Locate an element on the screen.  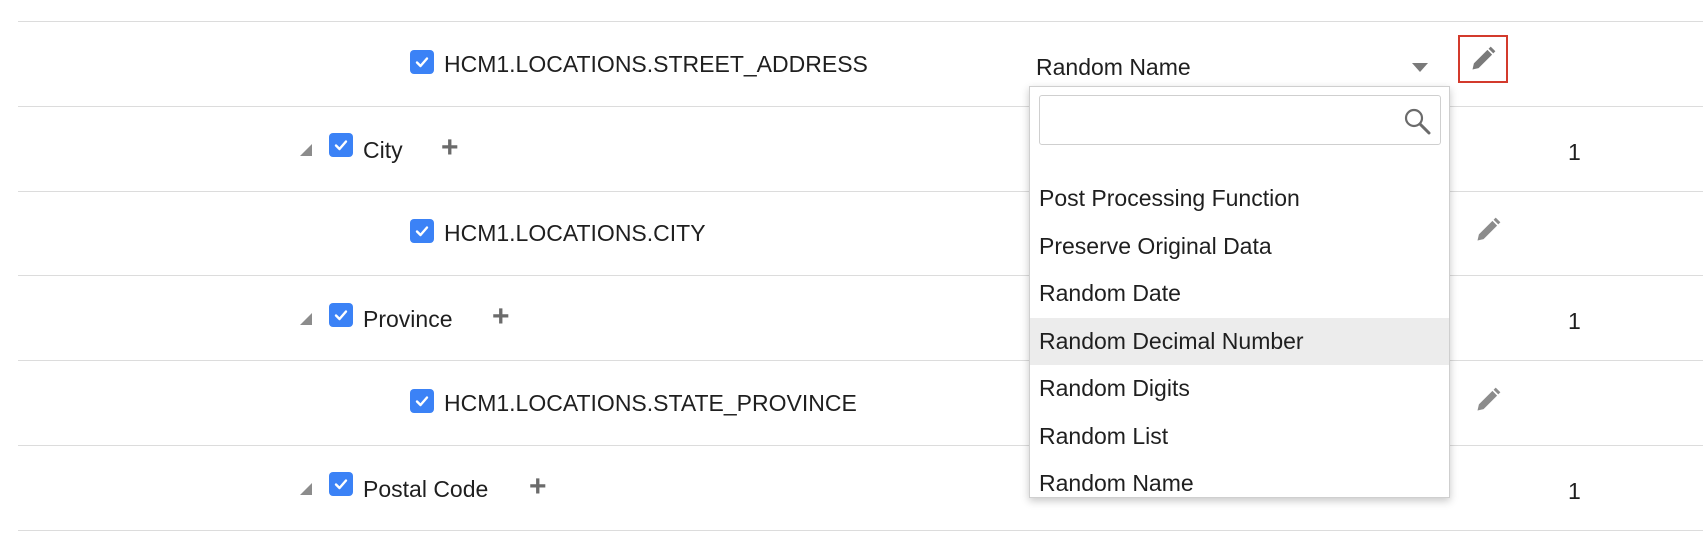
city-checkbox is located at coordinates (341, 145).